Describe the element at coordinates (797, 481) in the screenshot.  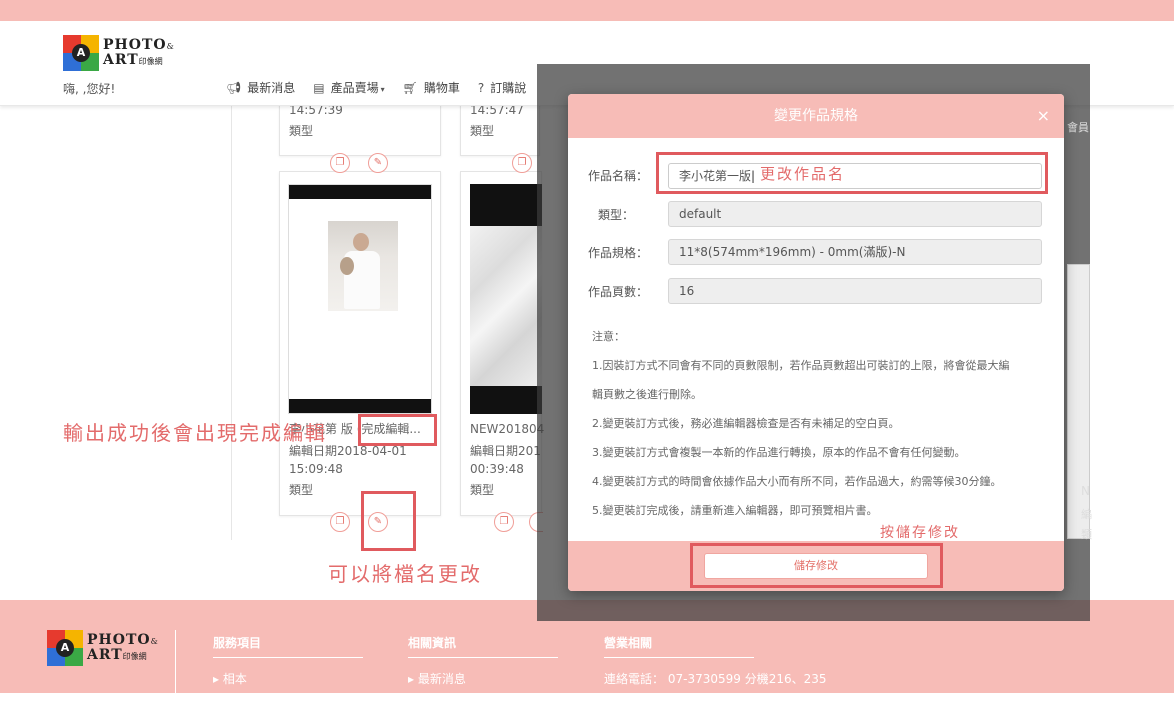
I see `note-line: 4.變更裝訂方式的時間會依據作品大小而有所不同，若作品過大，約需等候30分鐘。` at that location.